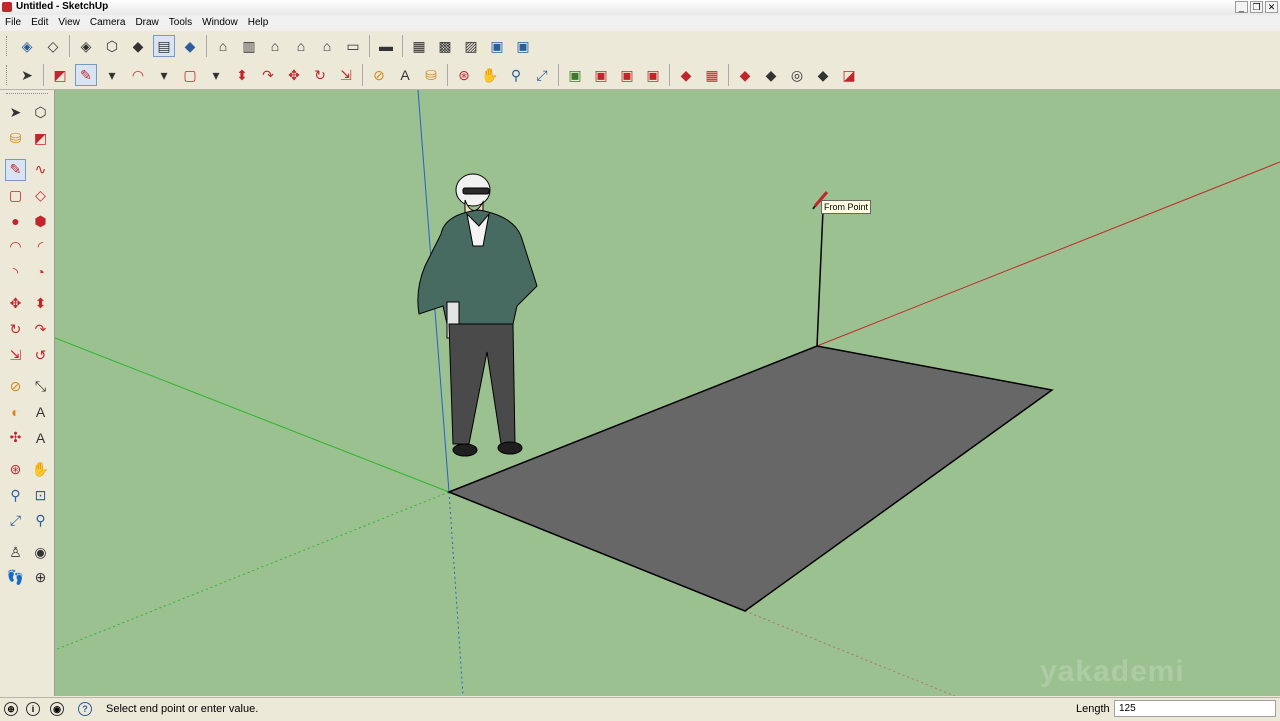  What do you see at coordinates (1195, 708) in the screenshot?
I see `vcb-input: 125` at bounding box center [1195, 708].